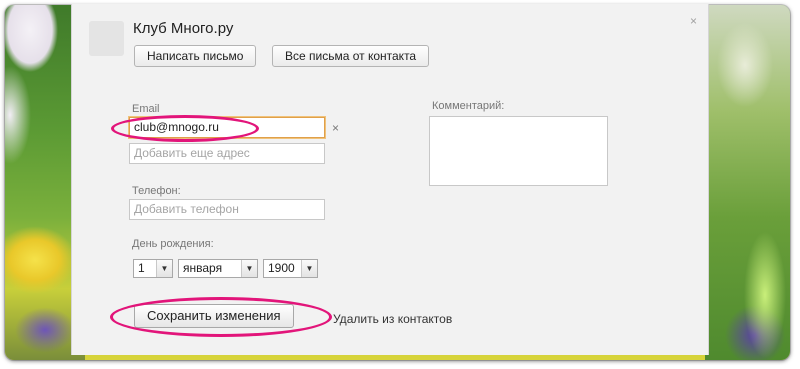  What do you see at coordinates (335, 128) in the screenshot?
I see `clear-email-icon: ×` at bounding box center [335, 128].